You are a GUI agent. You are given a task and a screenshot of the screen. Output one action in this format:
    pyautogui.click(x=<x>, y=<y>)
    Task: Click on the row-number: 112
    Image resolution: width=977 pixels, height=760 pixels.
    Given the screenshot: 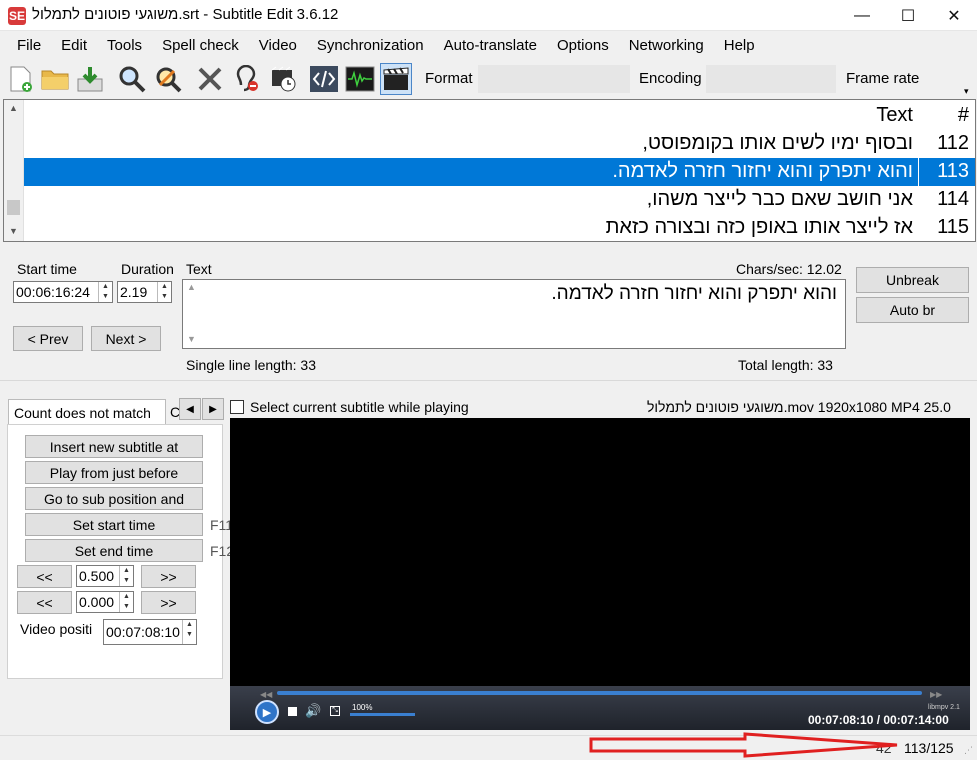 What is the action you would take?
    pyautogui.click(x=953, y=143)
    